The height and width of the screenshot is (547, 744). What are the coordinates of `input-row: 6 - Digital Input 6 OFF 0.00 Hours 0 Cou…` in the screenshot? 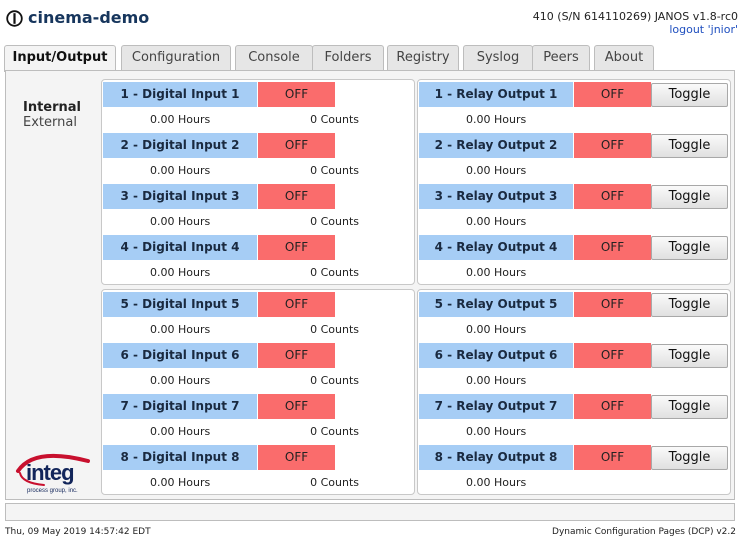 It's located at (258, 368).